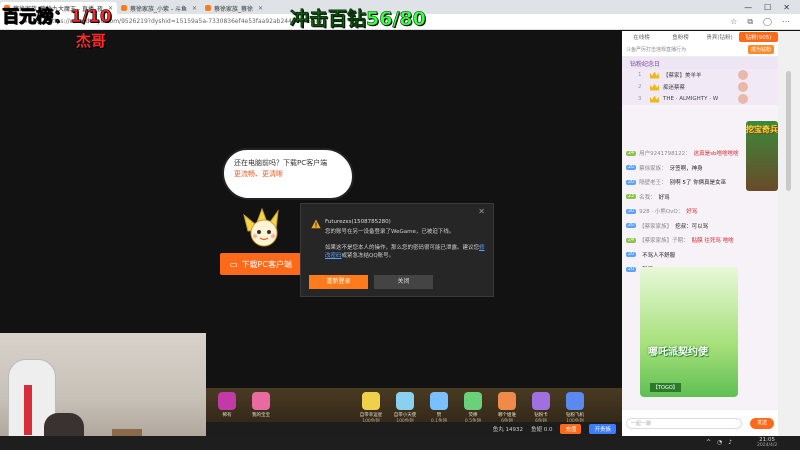 The width and height of the screenshot is (800, 450). What do you see at coordinates (748, 7) in the screenshot?
I see `minimize-icon: —` at bounding box center [748, 7].